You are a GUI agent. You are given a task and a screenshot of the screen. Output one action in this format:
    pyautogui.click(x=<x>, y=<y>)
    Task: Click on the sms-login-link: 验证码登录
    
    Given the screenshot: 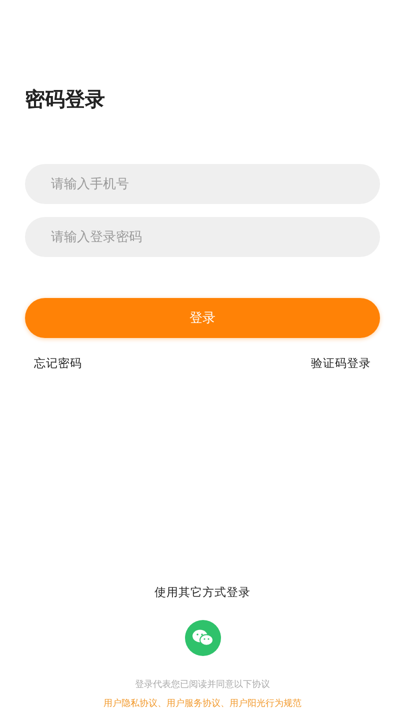 What is the action you would take?
    pyautogui.click(x=341, y=363)
    